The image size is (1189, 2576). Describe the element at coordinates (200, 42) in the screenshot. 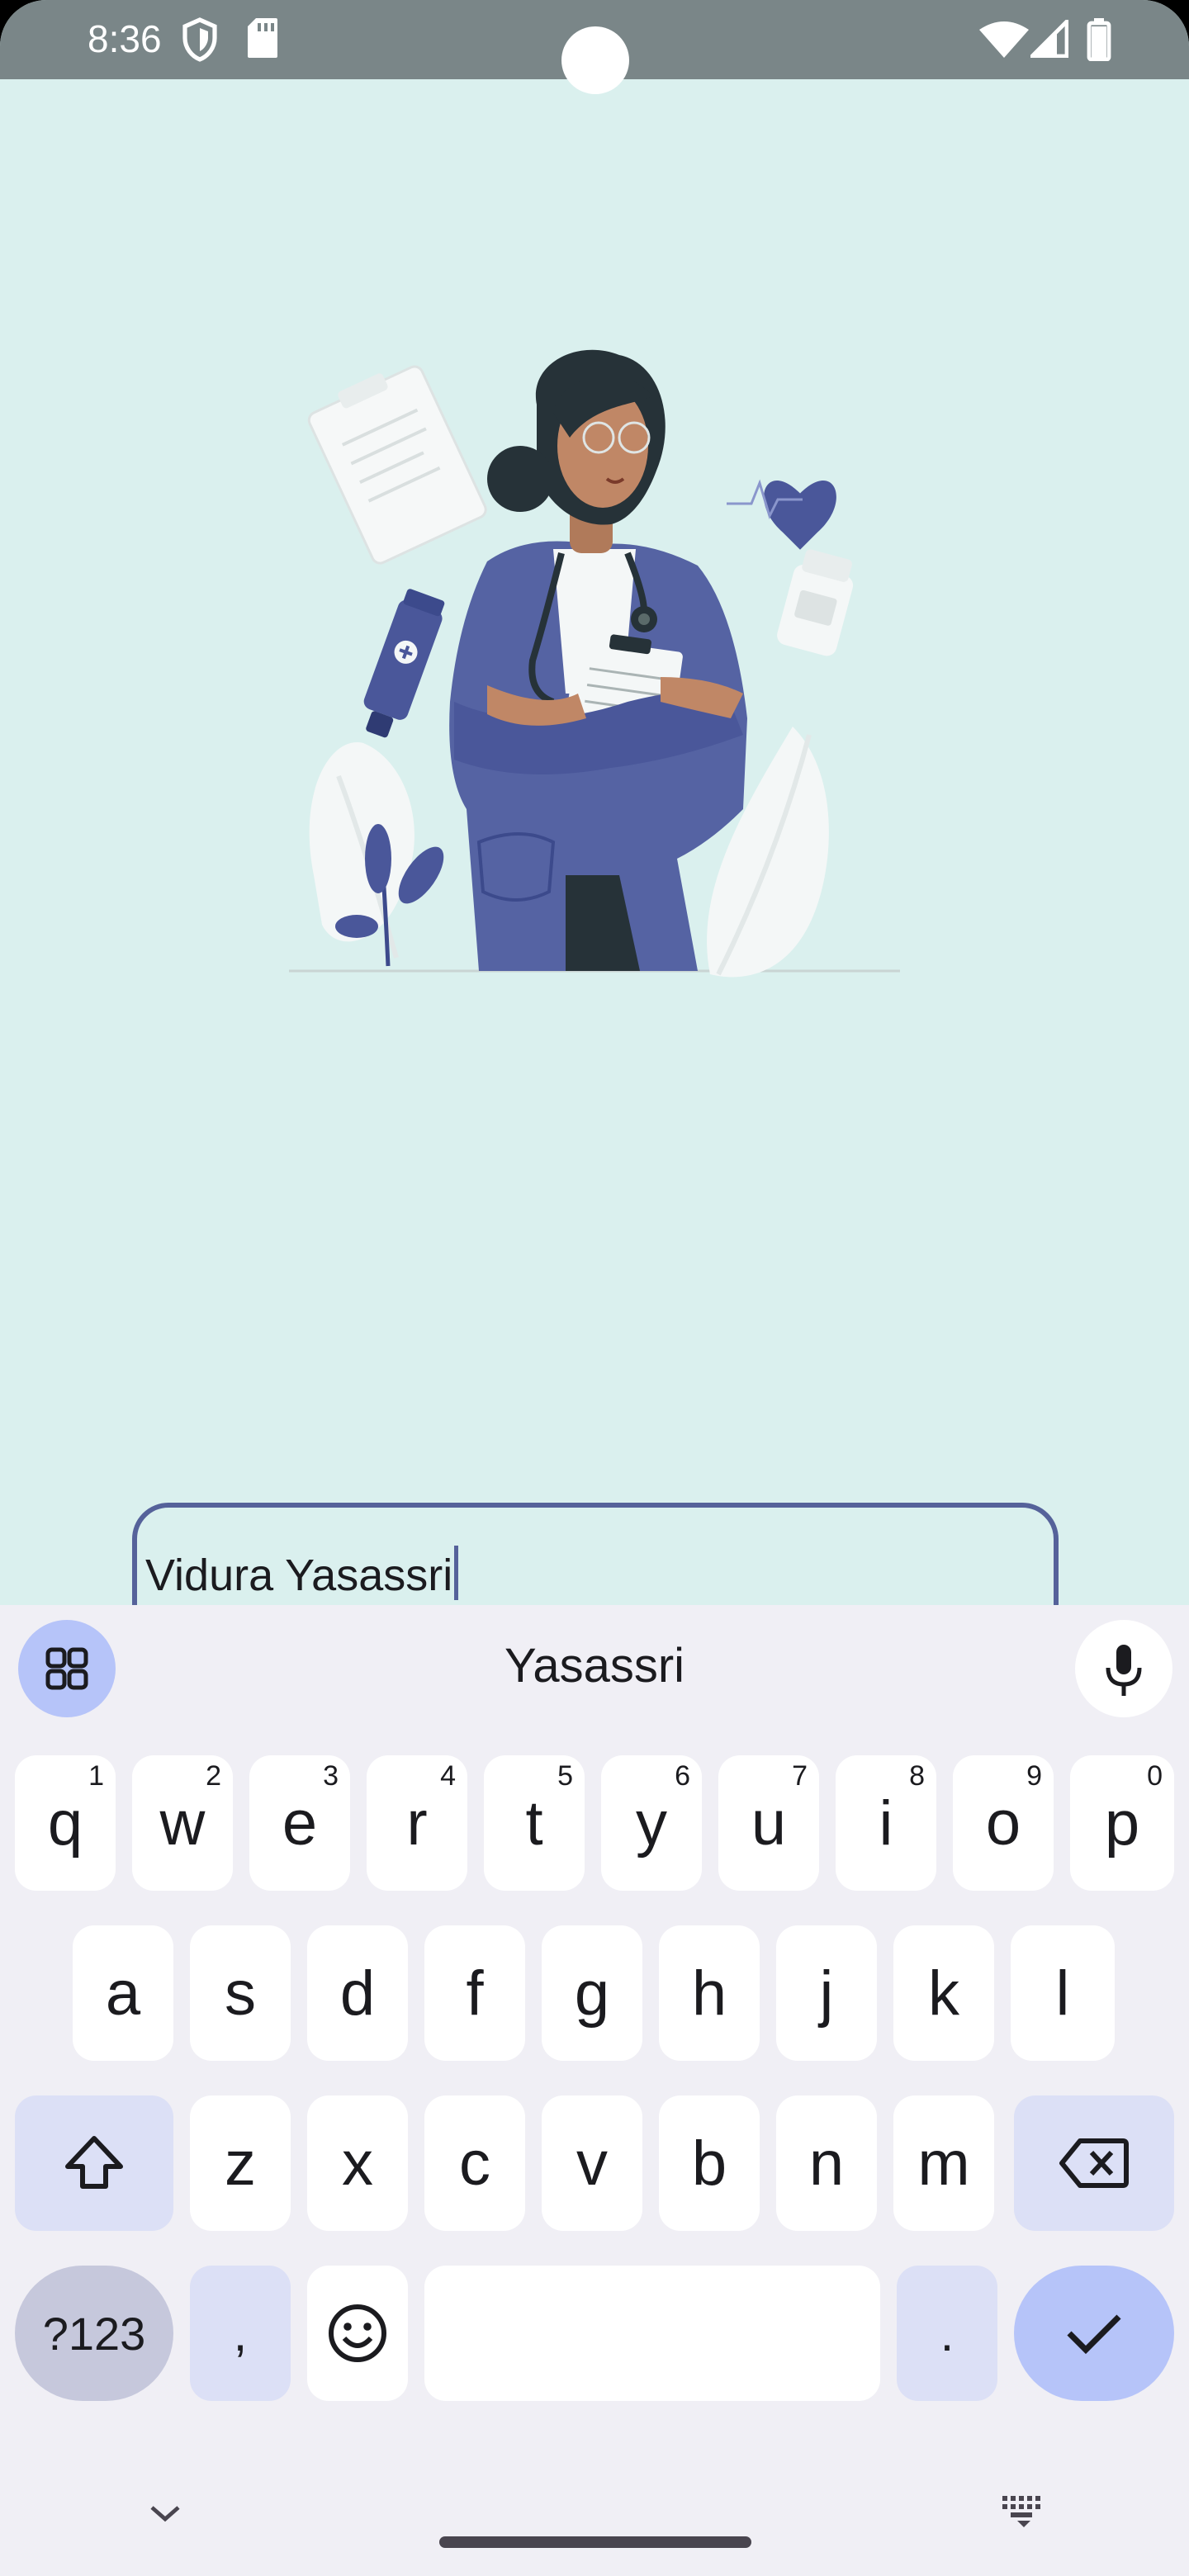

I see `shield-icon` at that location.